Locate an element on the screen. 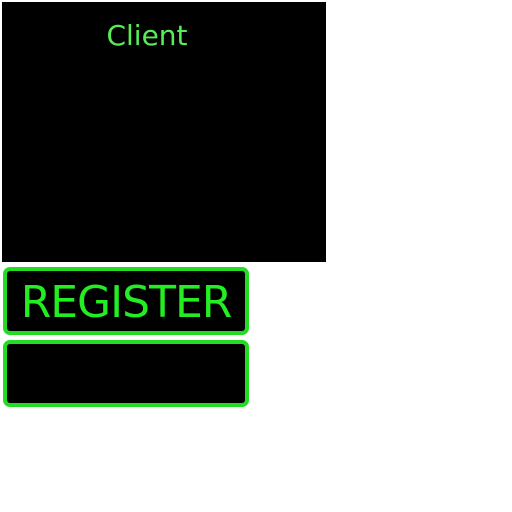  client-panel-title: Client is located at coordinates (147, 35).